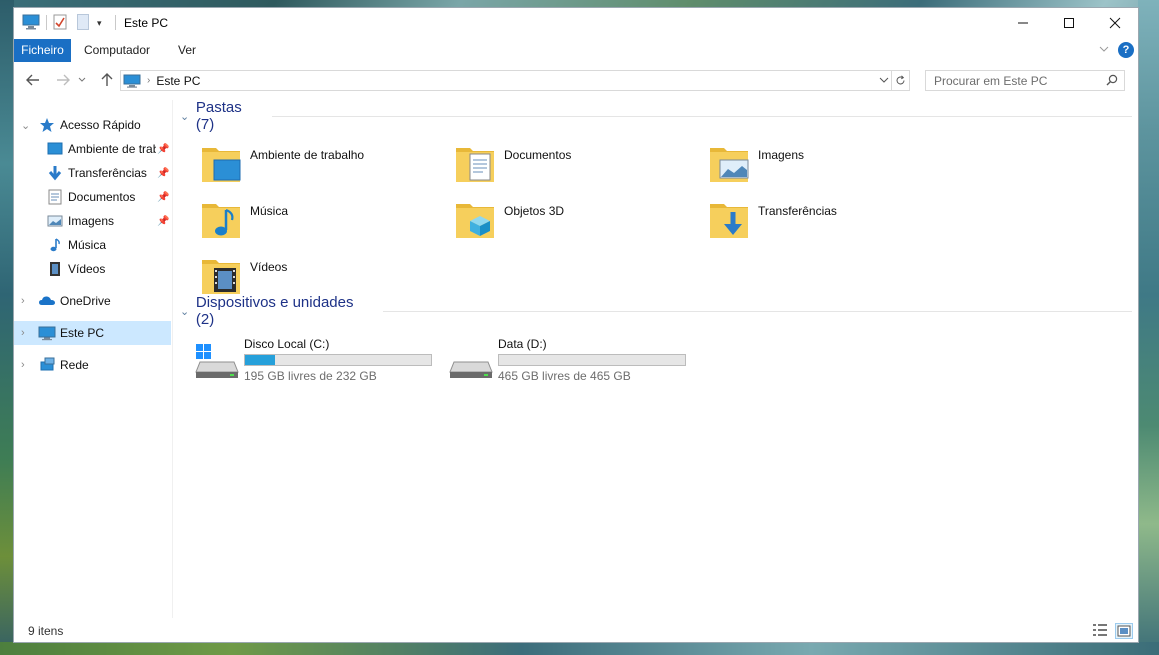 The width and height of the screenshot is (1159, 655). Describe the element at coordinates (476, 164) in the screenshot. I see `documents-folder-icon` at that location.